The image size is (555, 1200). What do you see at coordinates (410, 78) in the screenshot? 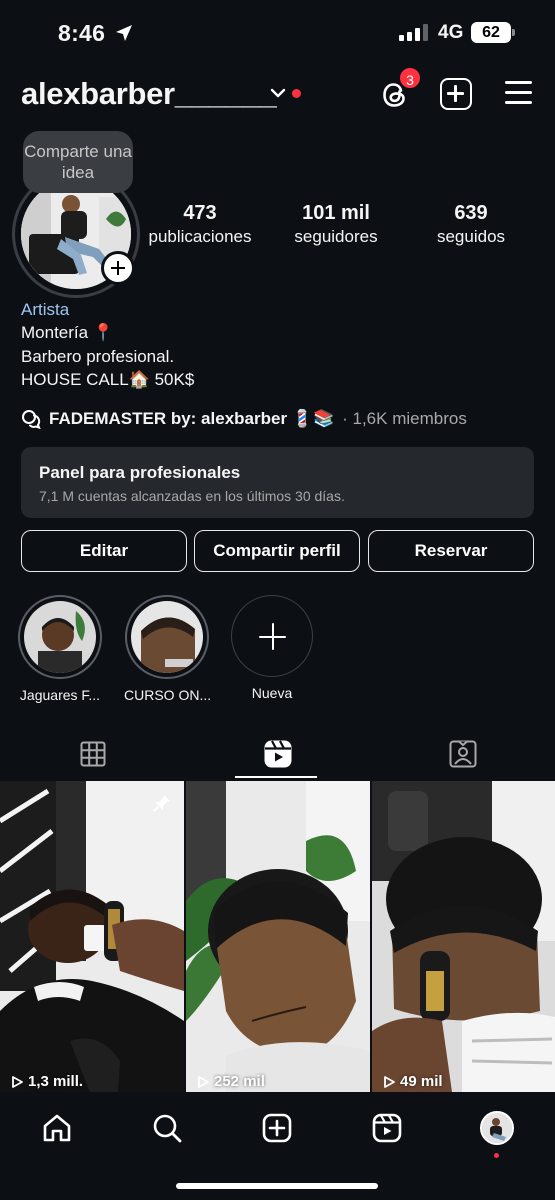
I see `threads-badge: 3` at bounding box center [410, 78].